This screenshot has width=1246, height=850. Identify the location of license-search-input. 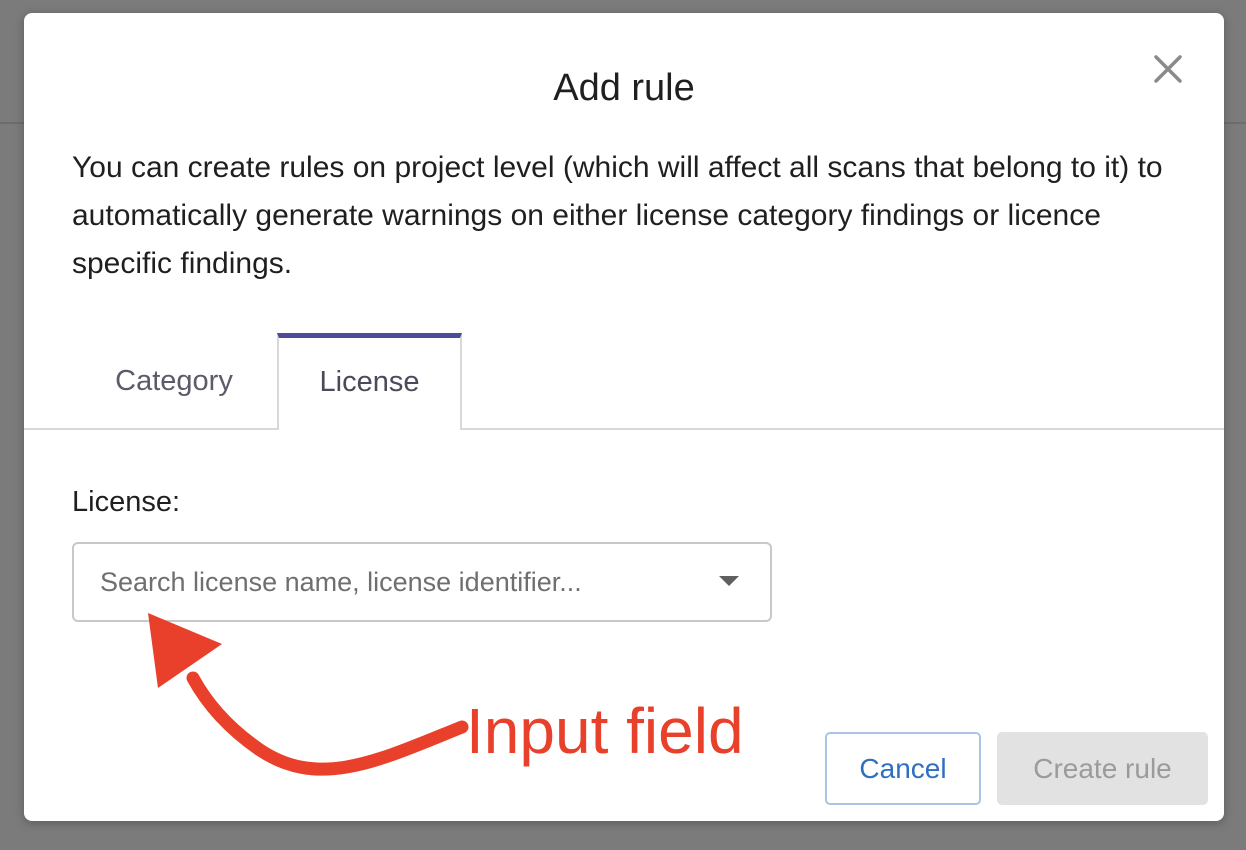
(400, 582).